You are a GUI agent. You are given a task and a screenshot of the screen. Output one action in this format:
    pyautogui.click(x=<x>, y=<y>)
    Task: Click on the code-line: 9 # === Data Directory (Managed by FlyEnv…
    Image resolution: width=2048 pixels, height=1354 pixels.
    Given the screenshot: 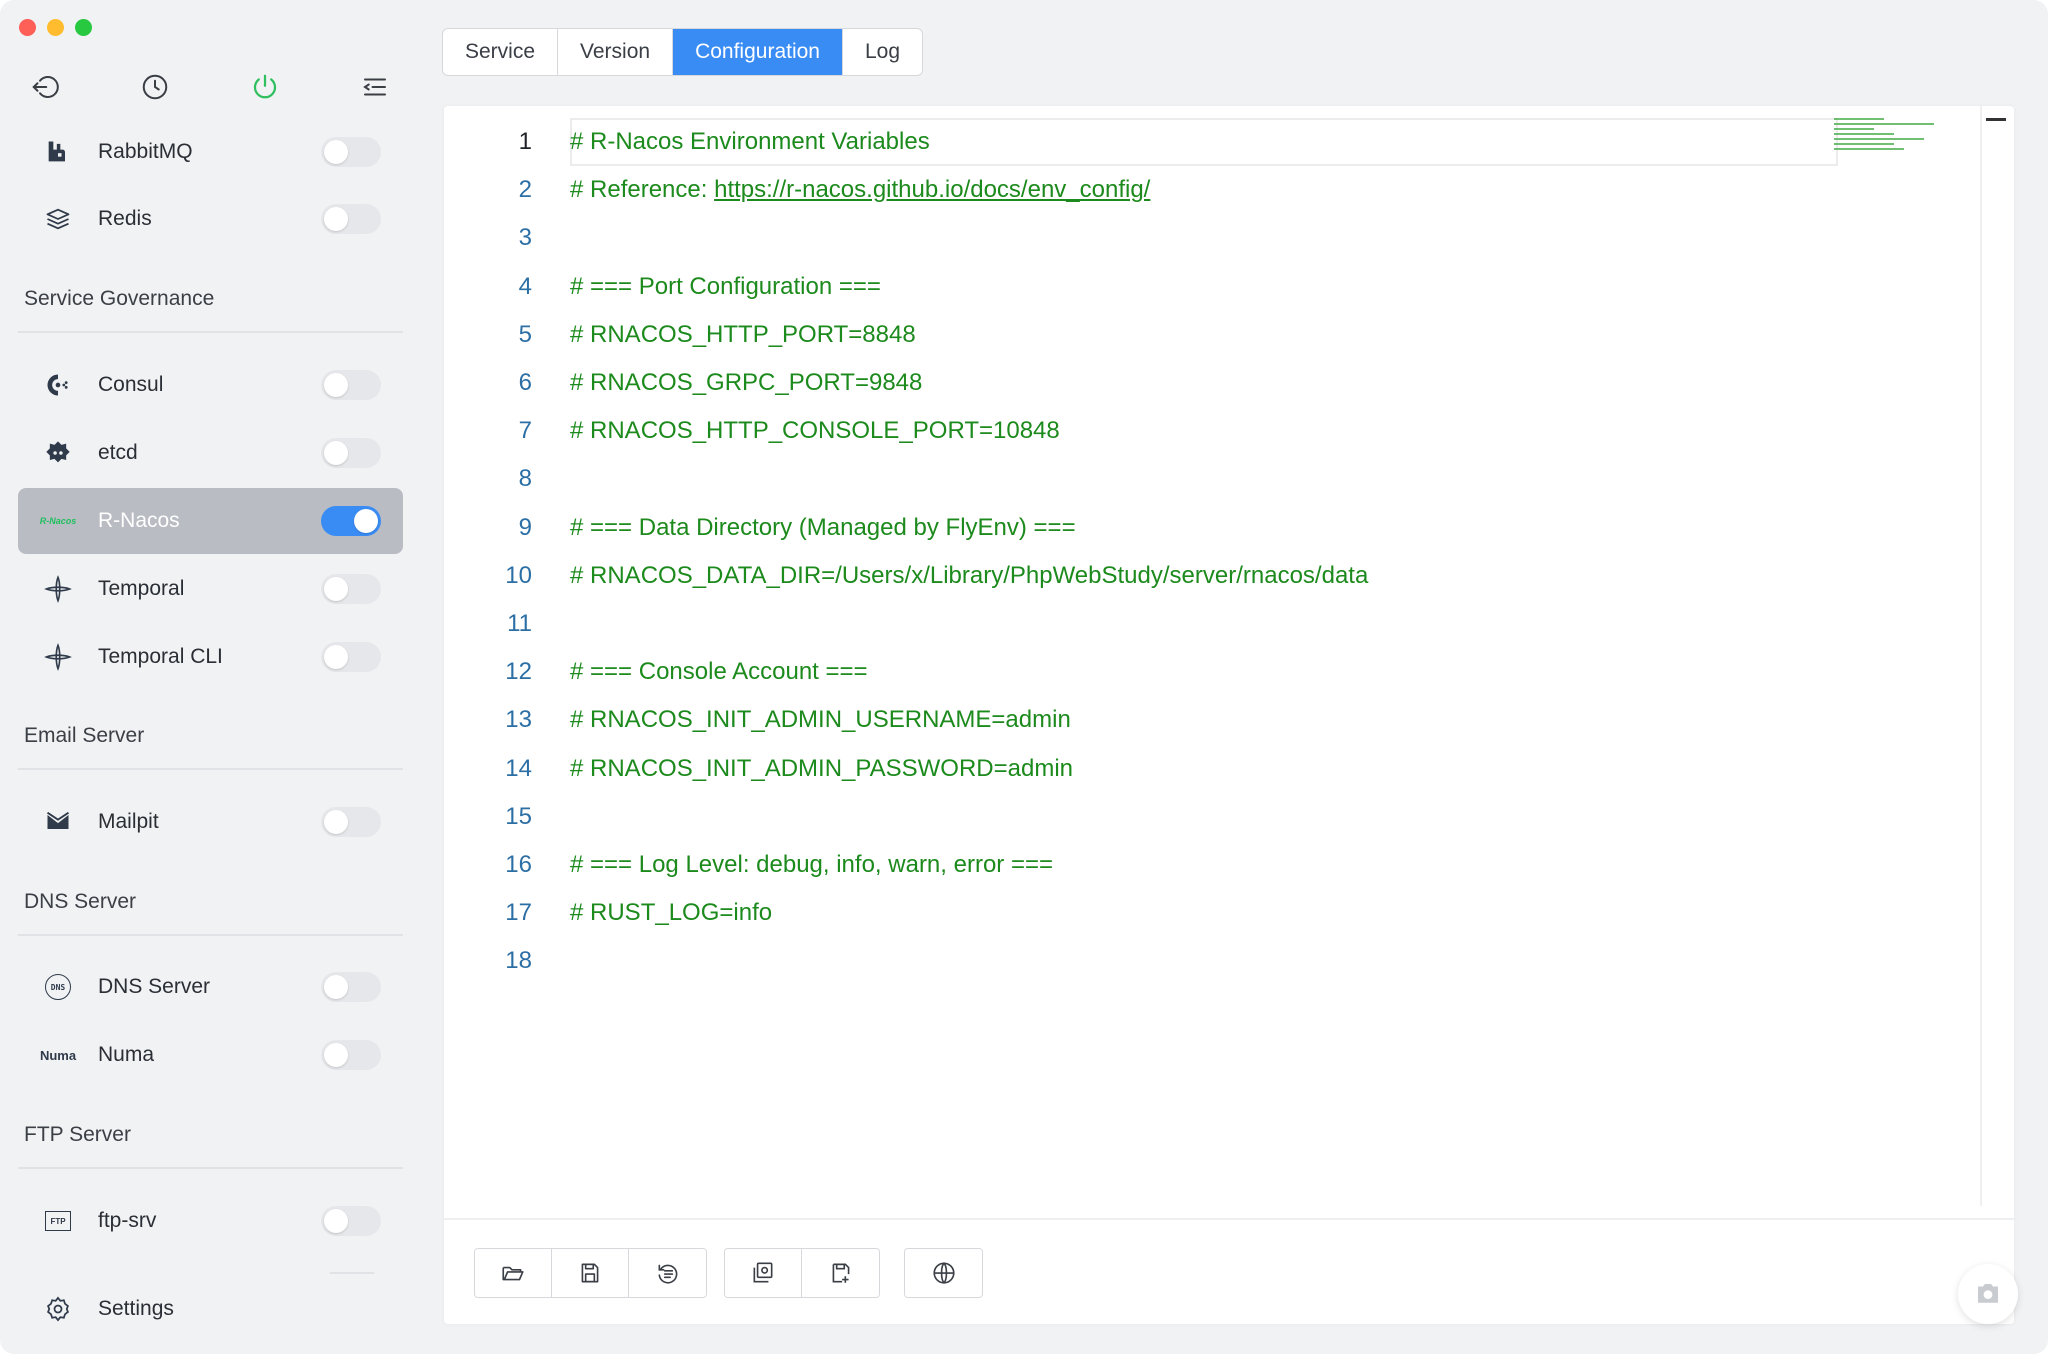 What is the action you would take?
    pyautogui.click(x=1144, y=528)
    